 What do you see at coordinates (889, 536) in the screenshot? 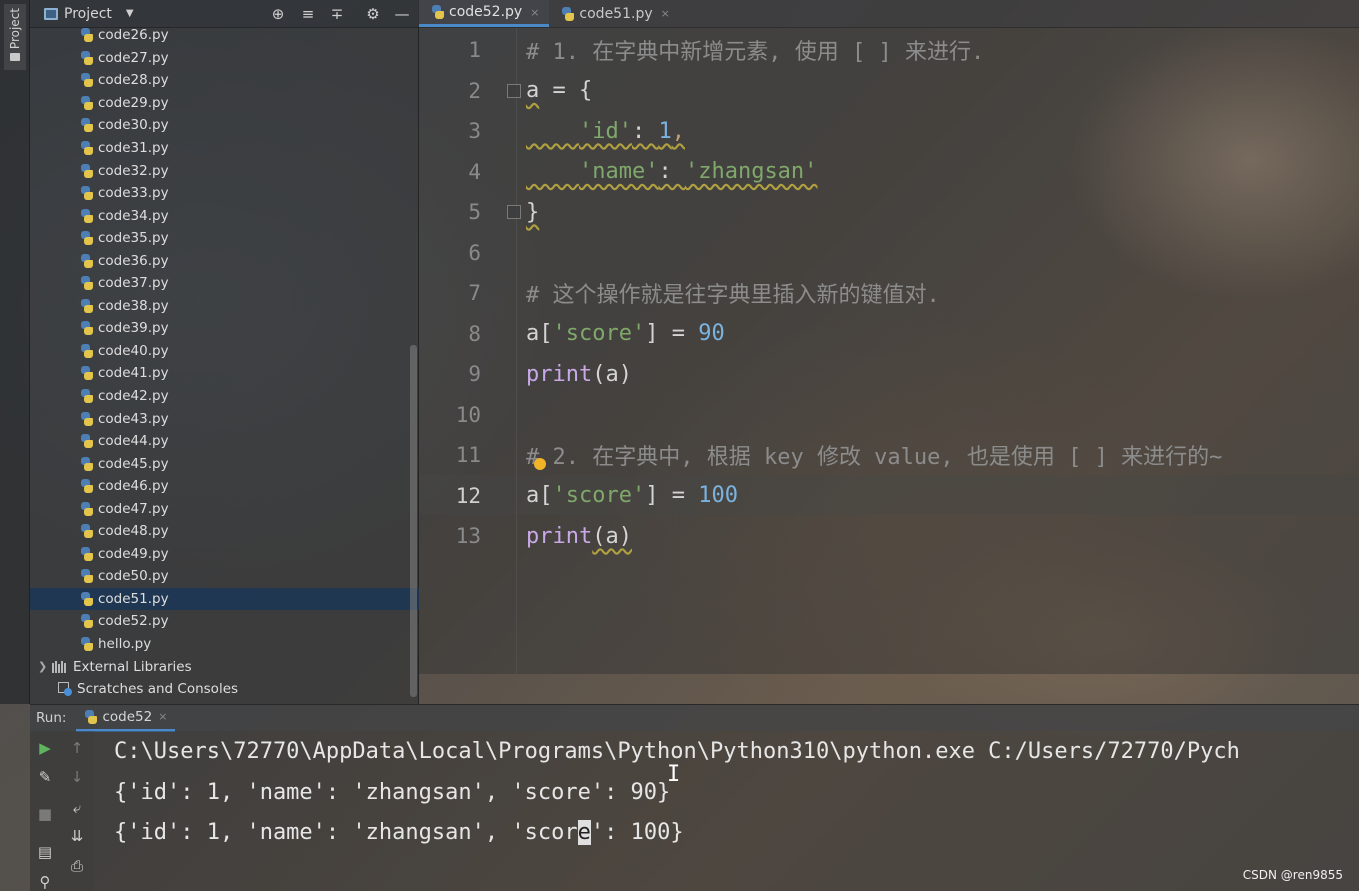
I see `code-line-13: 13 print(a)` at bounding box center [889, 536].